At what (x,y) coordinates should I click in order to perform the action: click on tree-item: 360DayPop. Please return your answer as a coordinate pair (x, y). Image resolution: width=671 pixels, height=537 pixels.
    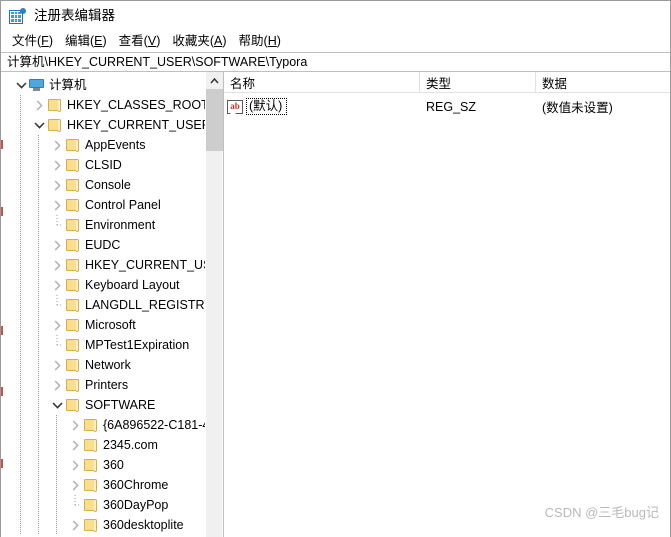
    Looking at the image, I should click on (103, 505).